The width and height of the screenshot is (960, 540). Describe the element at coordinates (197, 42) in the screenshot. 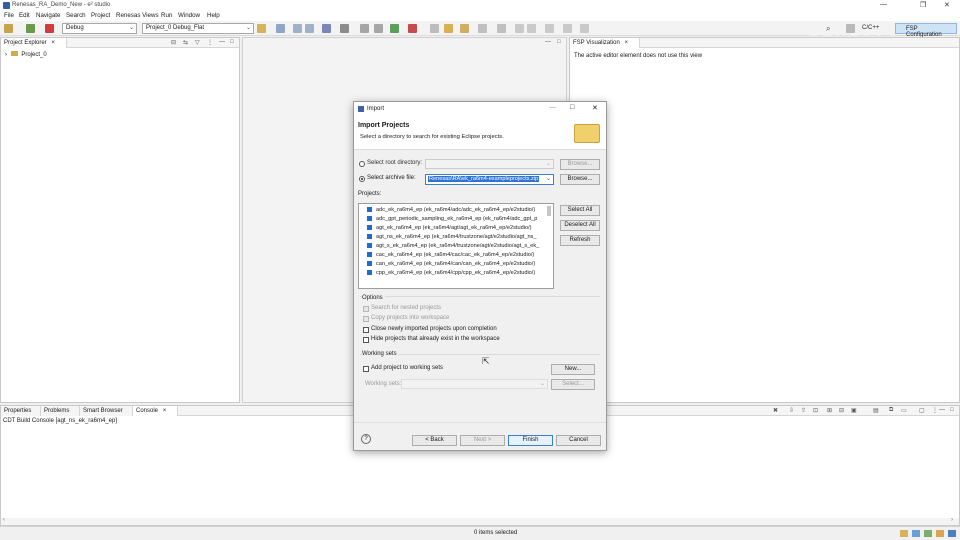

I see `filter-icon: ▽` at that location.